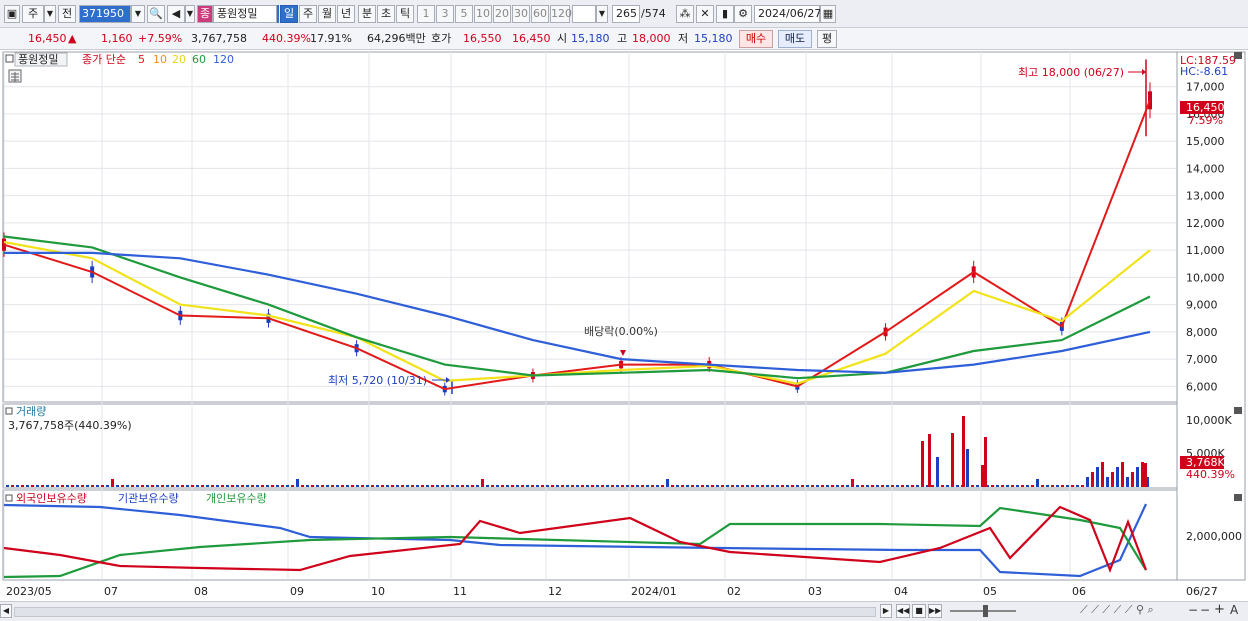  Describe the element at coordinates (1219, 609) in the screenshot. I see `zoom-in-icon: +` at that location.